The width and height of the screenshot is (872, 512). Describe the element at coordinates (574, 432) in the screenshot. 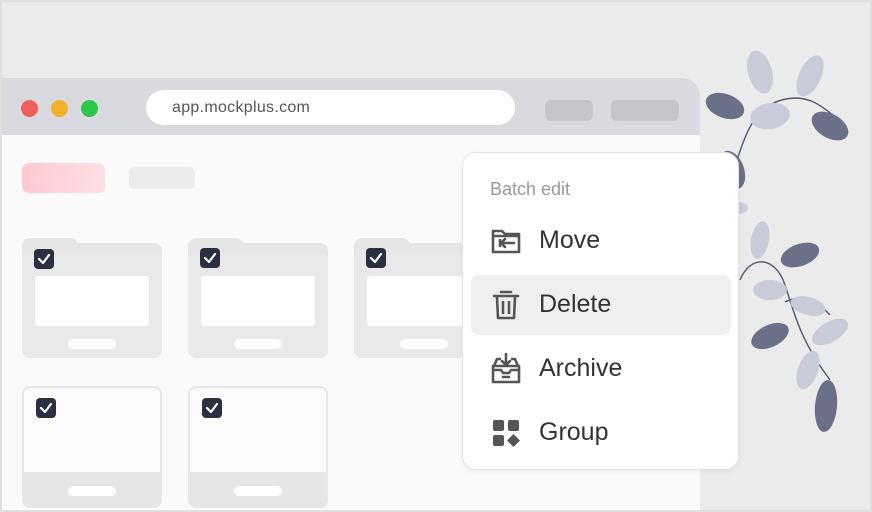

I see `menu-item-label: Group` at that location.